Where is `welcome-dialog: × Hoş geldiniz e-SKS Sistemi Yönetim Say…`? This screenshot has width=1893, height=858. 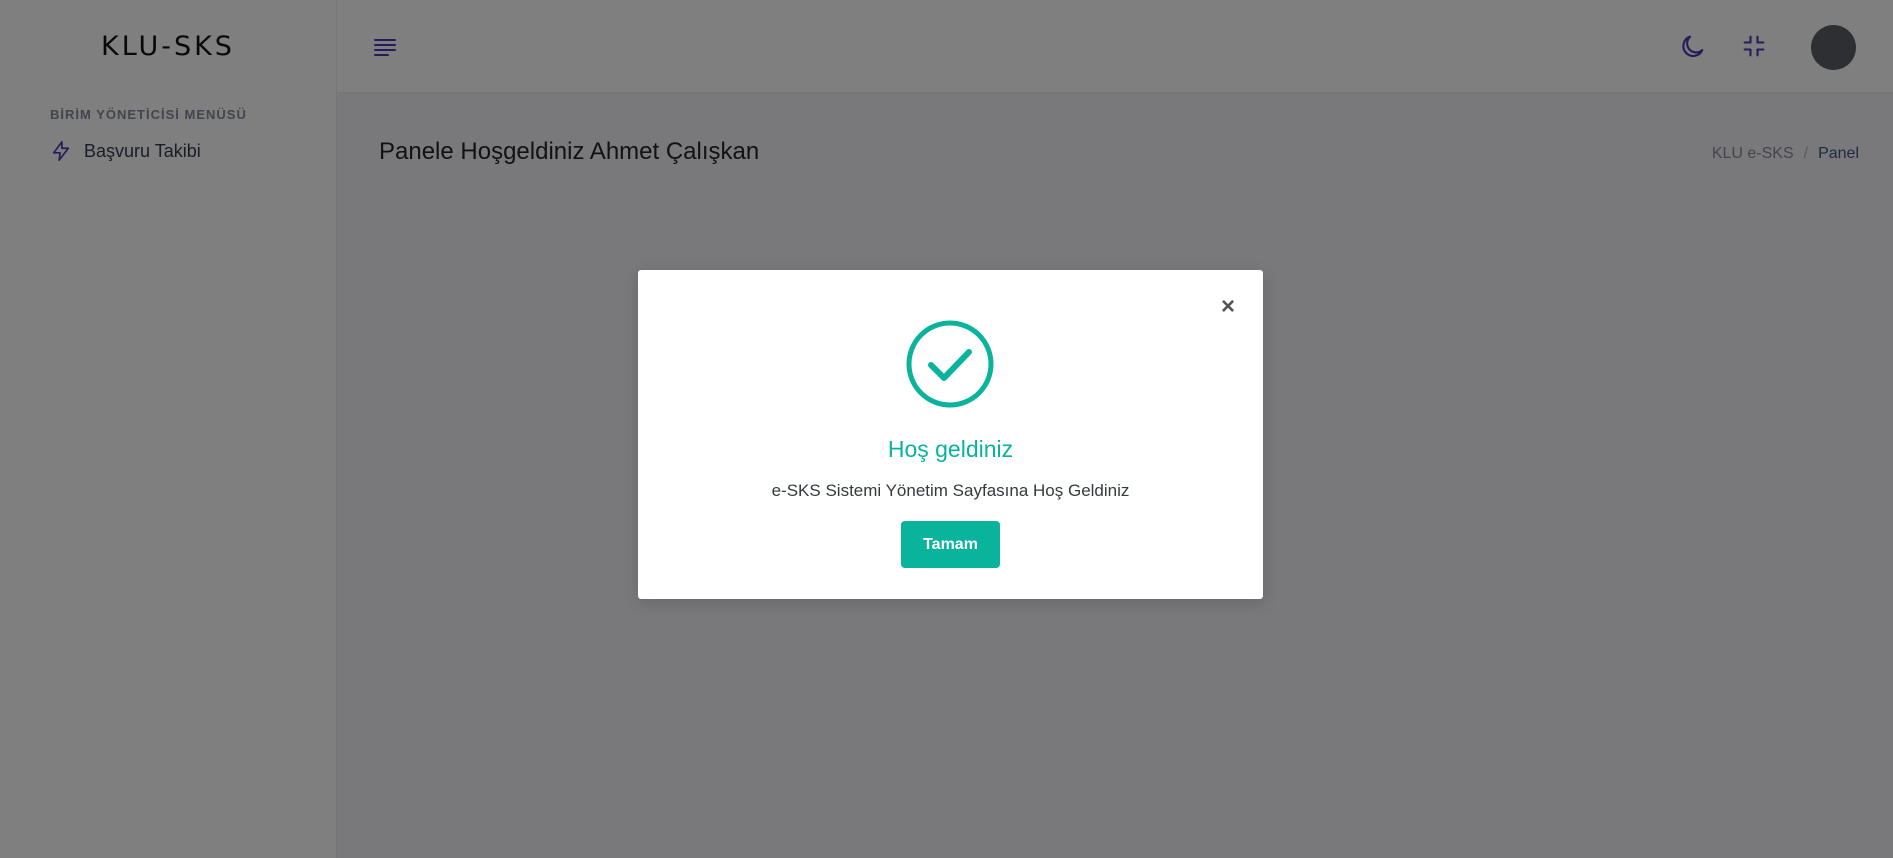
welcome-dialog: × Hoş geldiniz e-SKS Sistemi Yönetim Say… is located at coordinates (950, 434).